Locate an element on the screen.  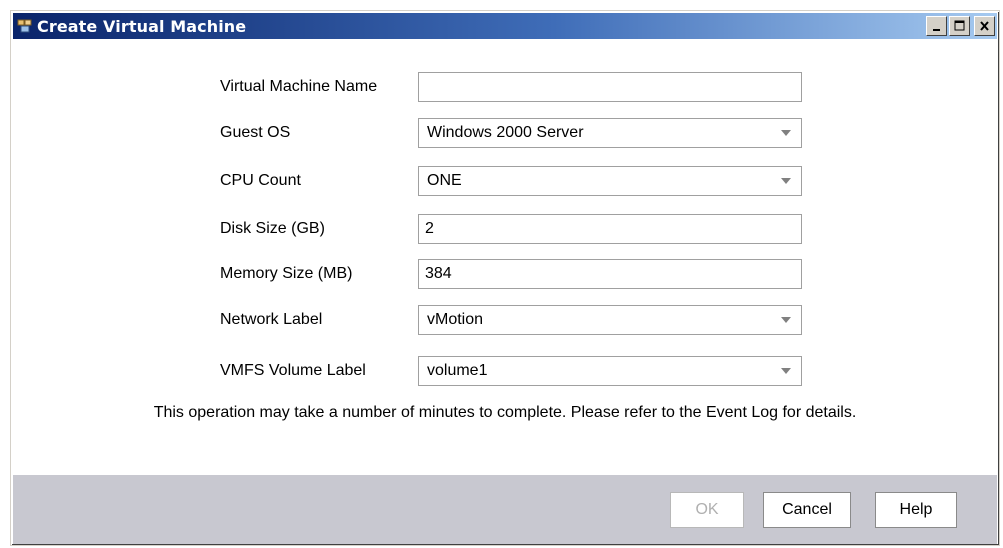
network-label-select: vMotion is located at coordinates (610, 320).